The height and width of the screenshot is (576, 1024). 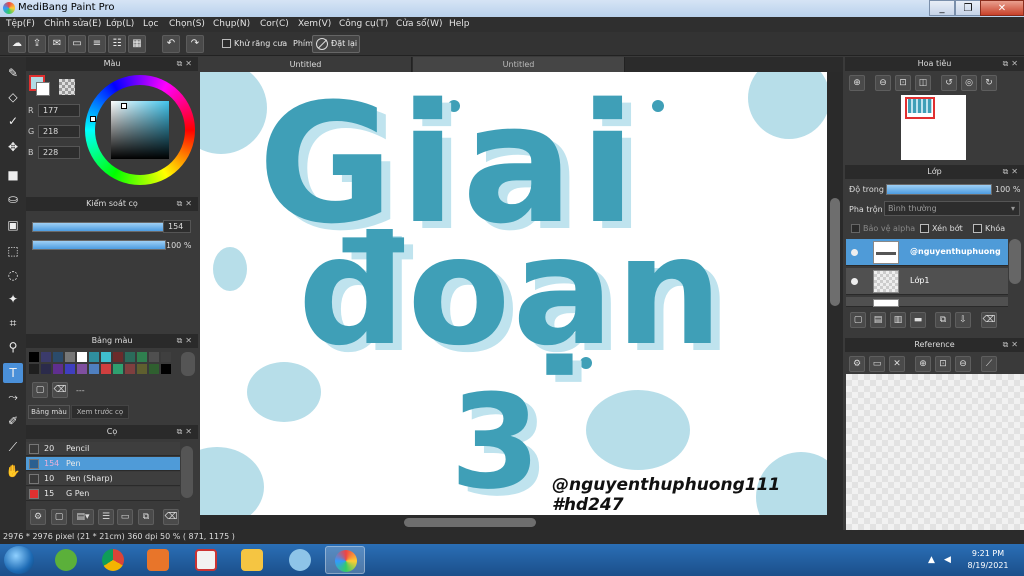 I want to click on start-button, so click(x=19, y=560).